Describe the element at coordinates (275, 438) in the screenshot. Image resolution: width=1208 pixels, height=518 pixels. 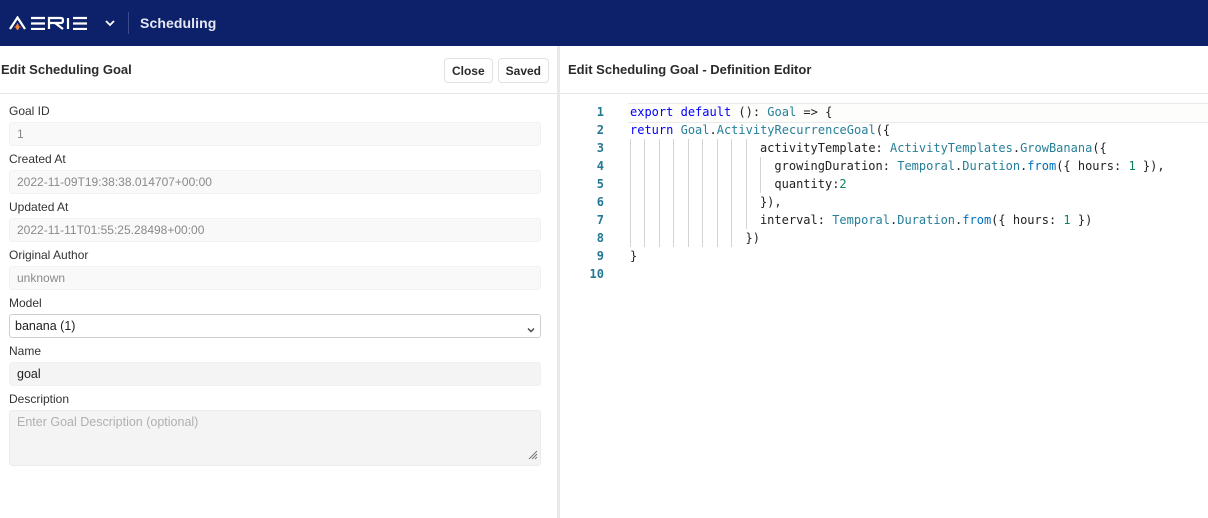
I see `description-textarea: Enter Goal Description (optional)` at that location.